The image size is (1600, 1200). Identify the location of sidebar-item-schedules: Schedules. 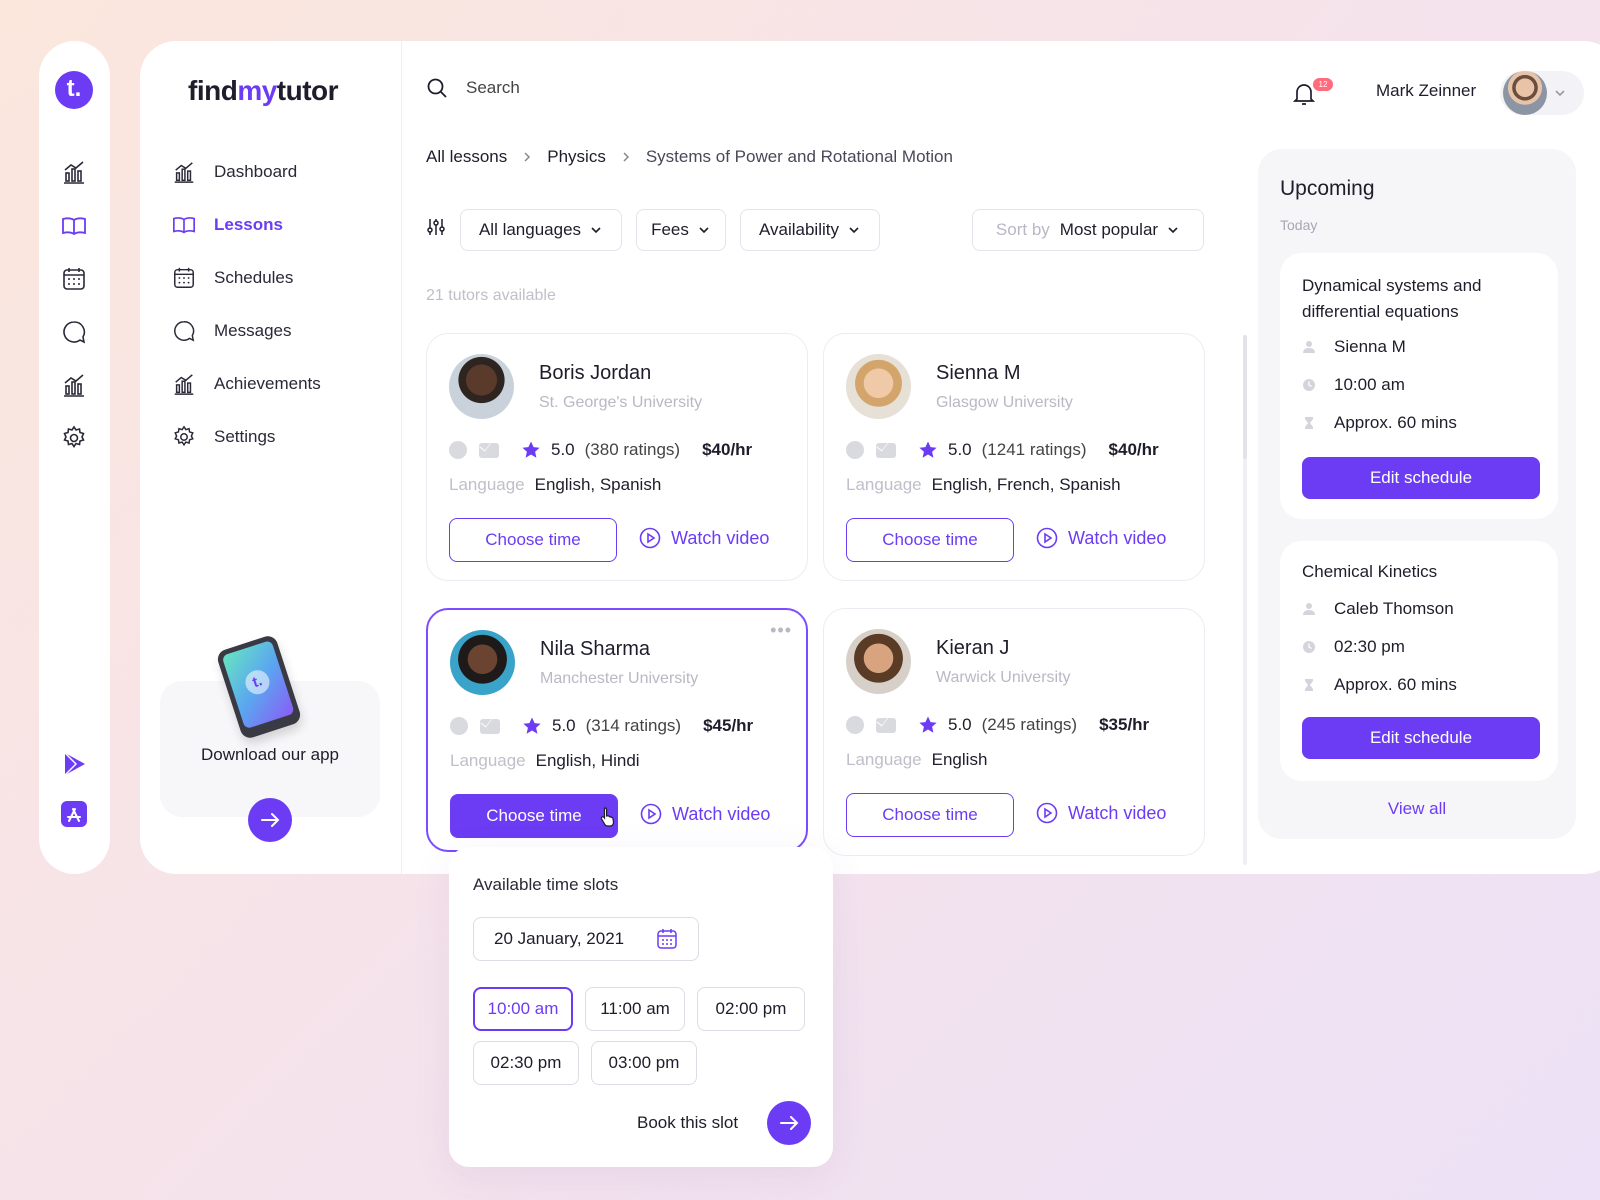
(232, 278).